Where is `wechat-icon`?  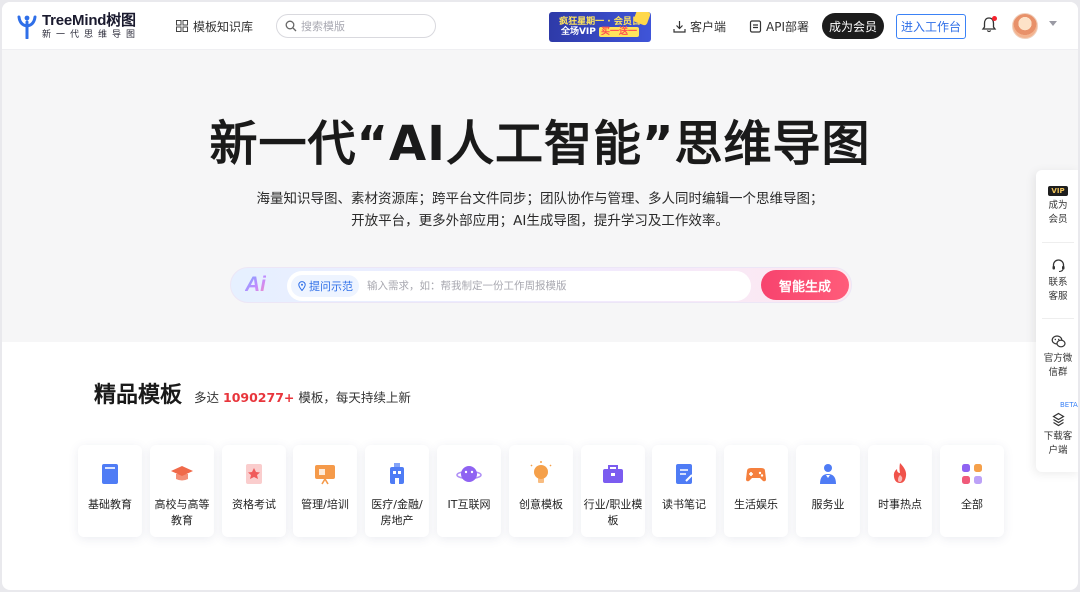
wechat-icon is located at coordinates (1058, 341).